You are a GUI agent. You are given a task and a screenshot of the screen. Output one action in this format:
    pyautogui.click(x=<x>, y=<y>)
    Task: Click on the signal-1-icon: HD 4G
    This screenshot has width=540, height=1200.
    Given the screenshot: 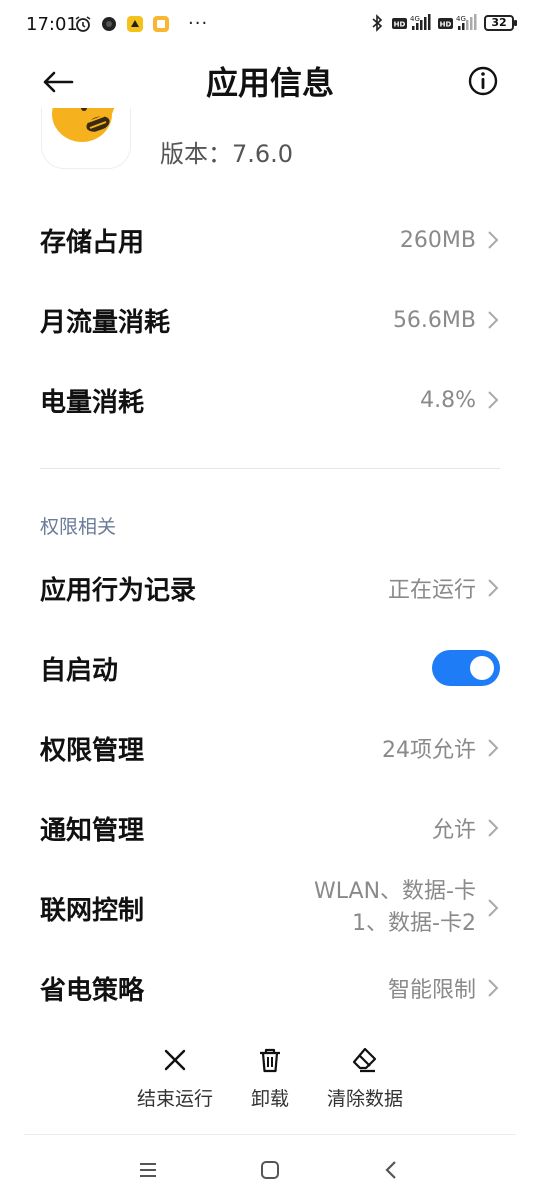 What is the action you would take?
    pyautogui.click(x=411, y=22)
    